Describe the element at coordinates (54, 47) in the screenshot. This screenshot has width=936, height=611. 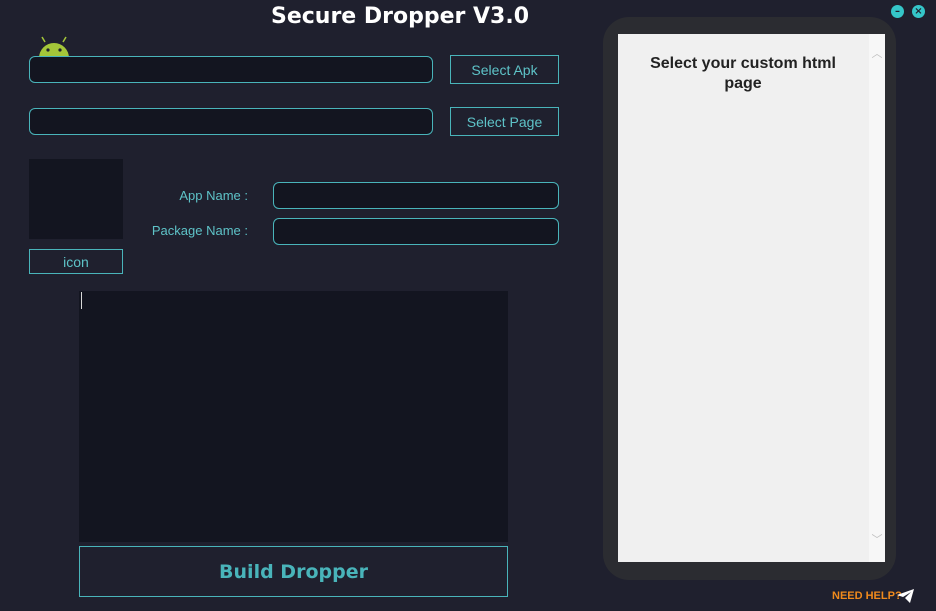
I see `android-icon` at that location.